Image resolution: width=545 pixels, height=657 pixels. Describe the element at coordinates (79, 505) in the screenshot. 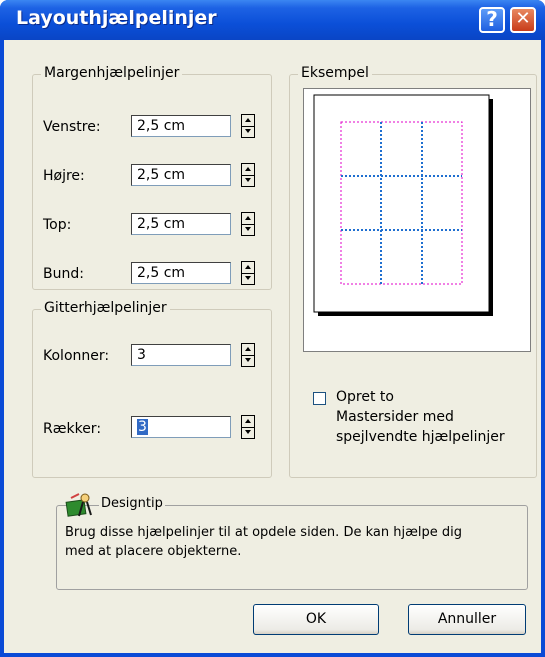

I see `design-tip-icon` at that location.